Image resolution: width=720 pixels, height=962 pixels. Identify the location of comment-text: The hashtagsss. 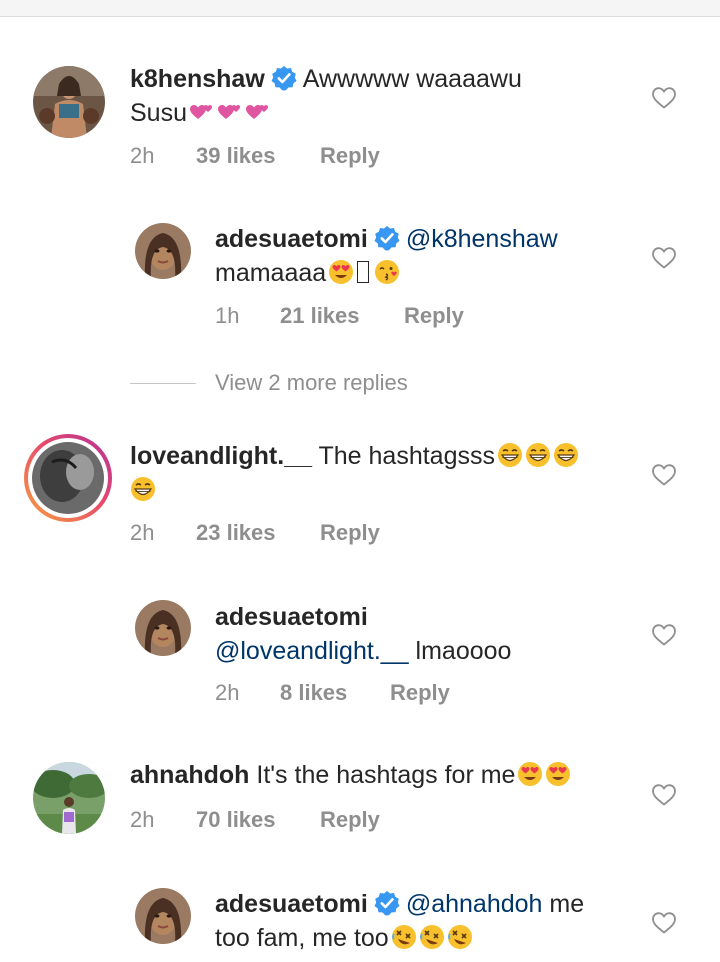
(406, 456).